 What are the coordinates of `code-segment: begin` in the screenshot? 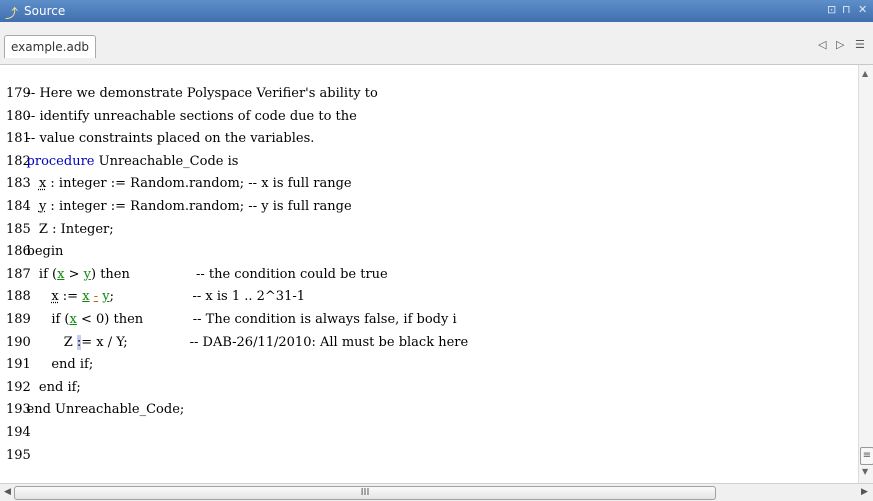 It's located at (37, 252).